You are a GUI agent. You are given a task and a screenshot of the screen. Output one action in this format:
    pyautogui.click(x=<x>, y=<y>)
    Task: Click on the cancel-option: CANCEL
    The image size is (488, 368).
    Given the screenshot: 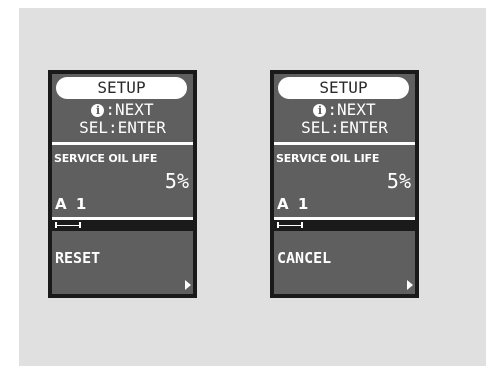 What is the action you would take?
    pyautogui.click(x=304, y=258)
    